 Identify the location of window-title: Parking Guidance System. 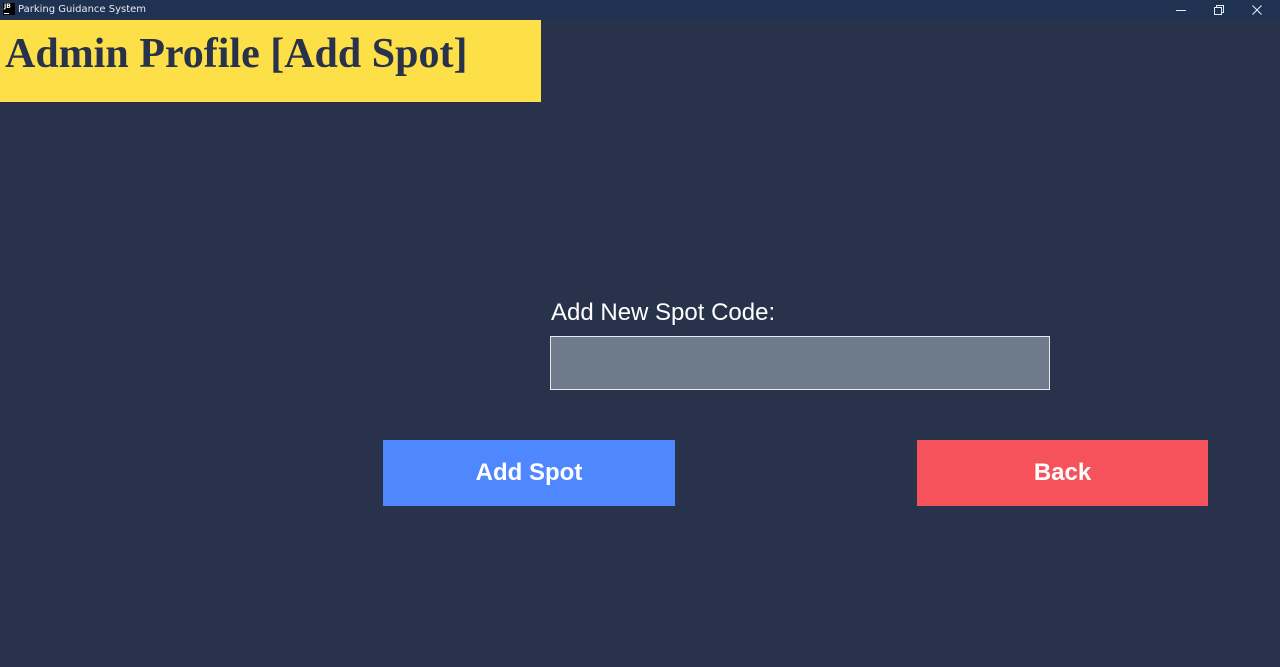
(82, 9).